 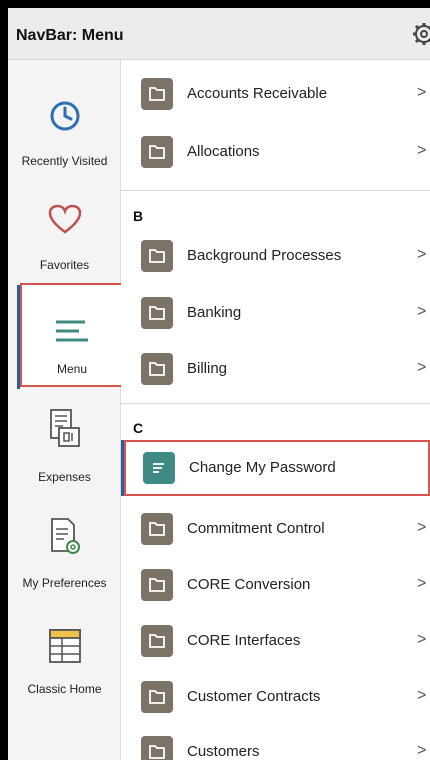 I want to click on menu-item-background-processes: Background Processes >, so click(x=275, y=256).